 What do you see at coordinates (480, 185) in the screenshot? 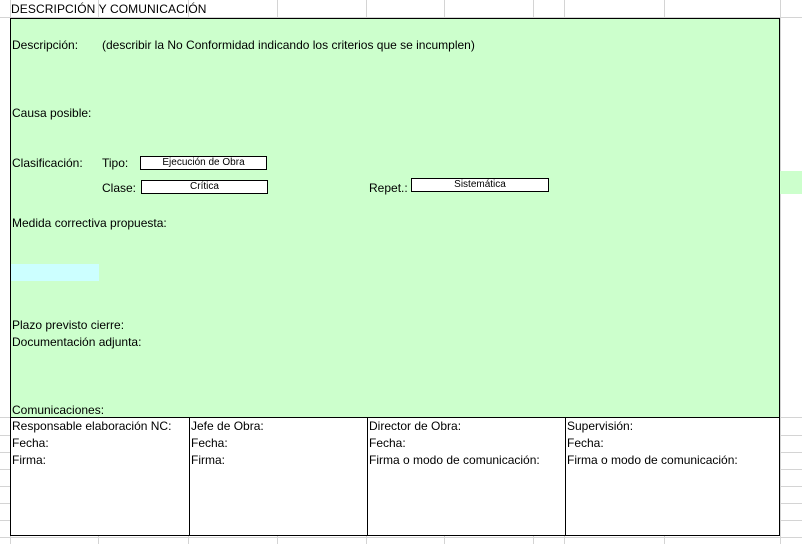
I see `repet-field: Sistemática` at bounding box center [480, 185].